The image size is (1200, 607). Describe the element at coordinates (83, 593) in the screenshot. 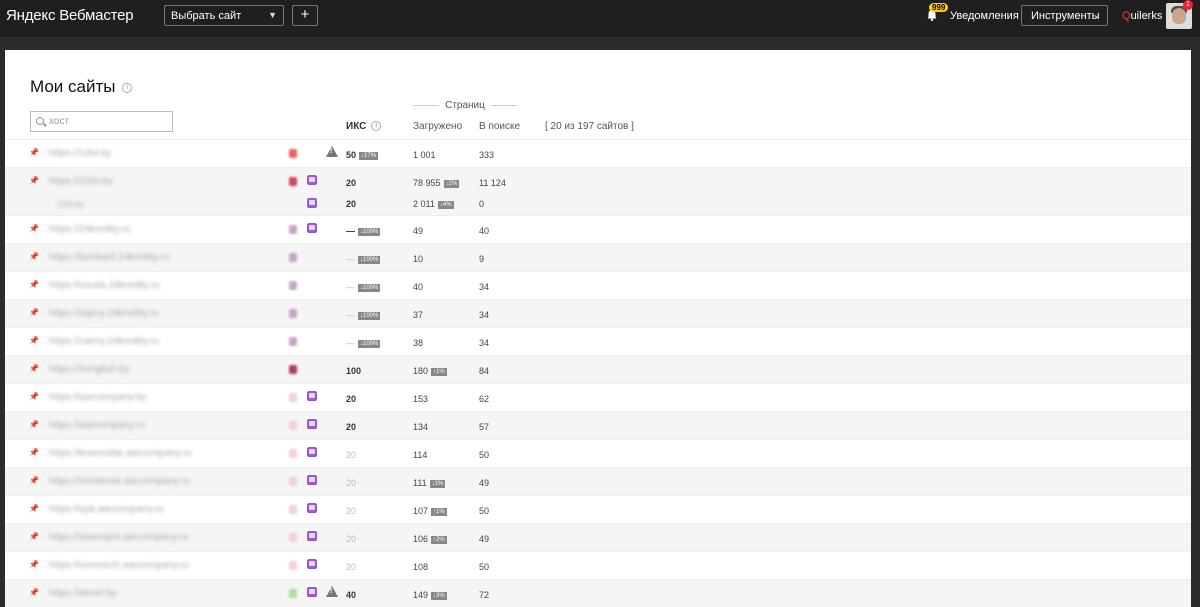

I see `site-host-link: https://abvet.by` at that location.